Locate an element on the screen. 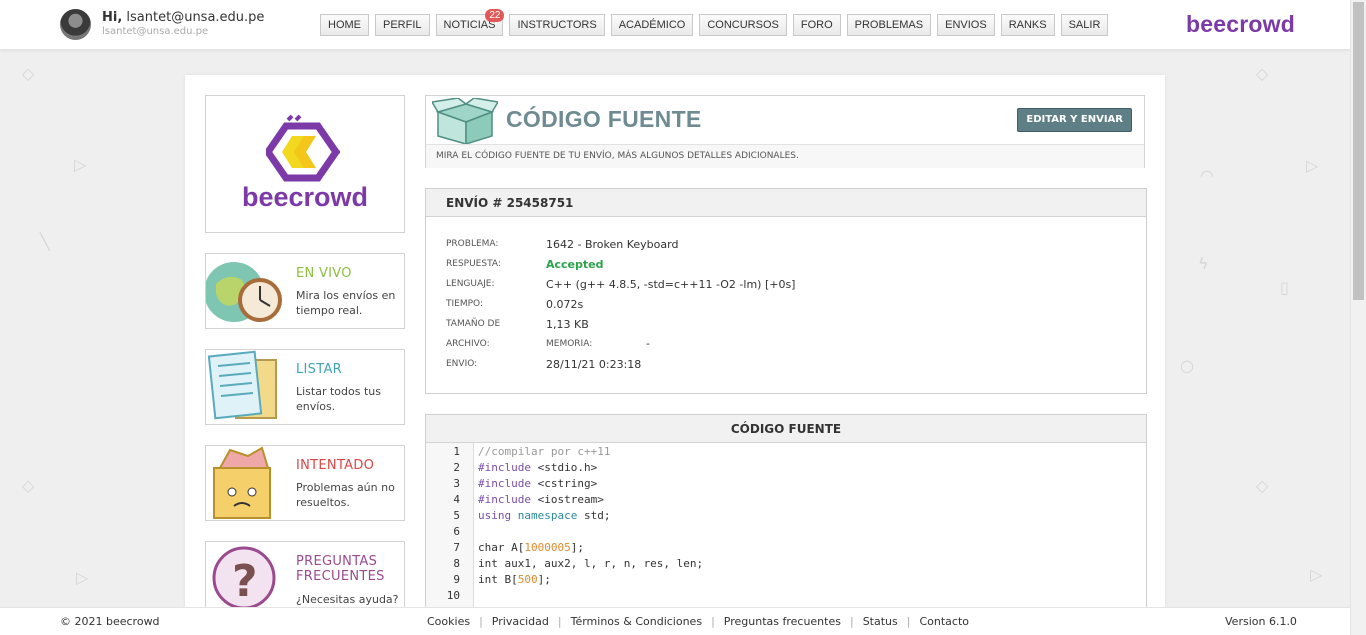  sent-label: ENVIO: is located at coordinates (462, 364).